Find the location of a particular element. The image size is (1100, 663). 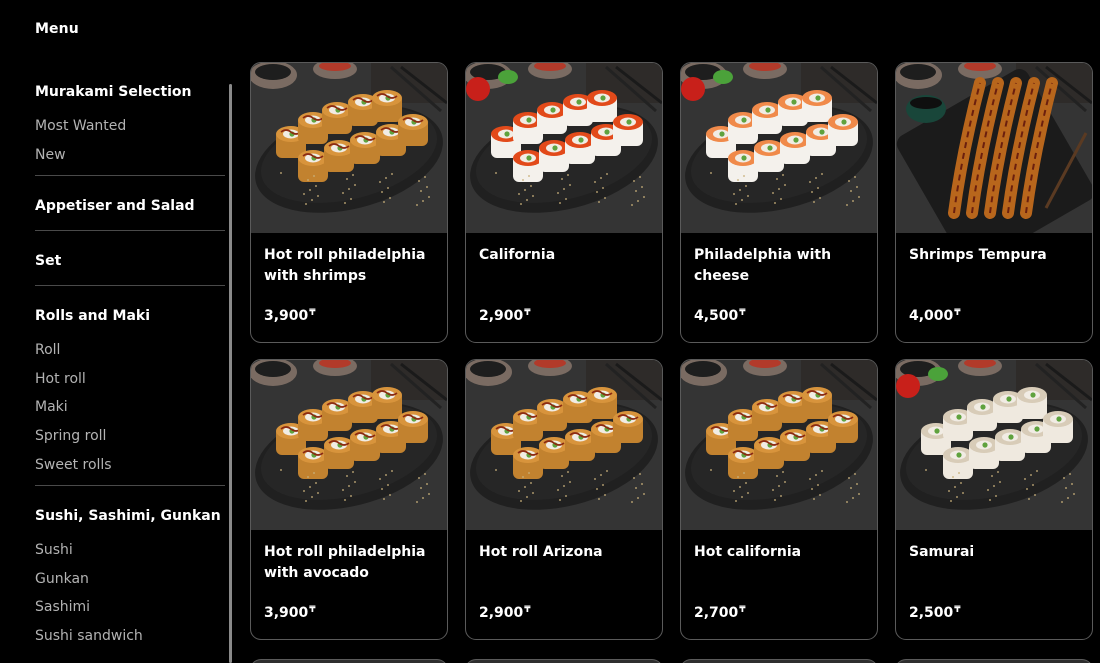

product-price: 4,500₸ is located at coordinates (720, 316).